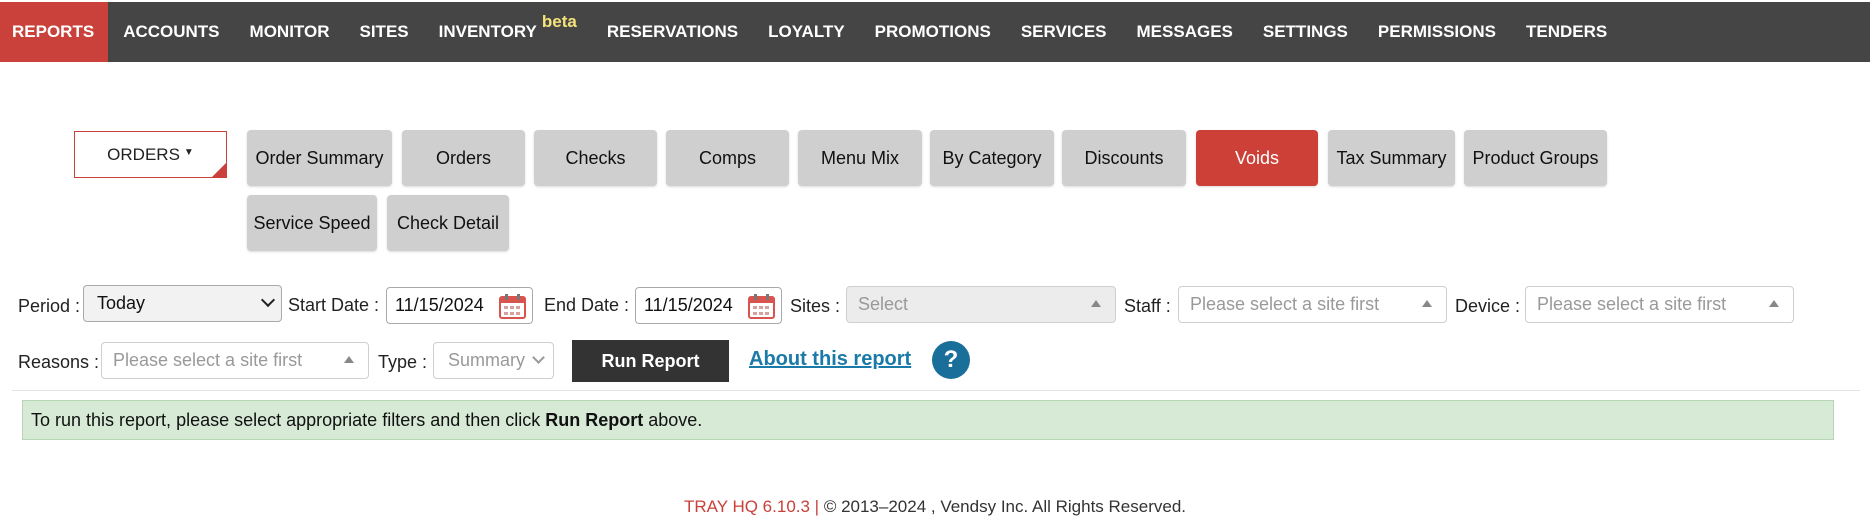 The height and width of the screenshot is (532, 1870). I want to click on tab-comps: Comps, so click(727, 158).